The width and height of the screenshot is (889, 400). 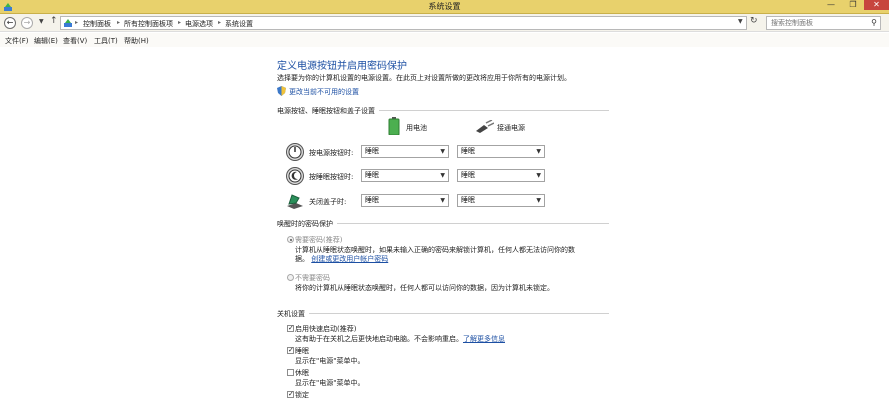 I want to click on create-password-link: 创建或更改用户帐户密码, so click(x=349, y=259).